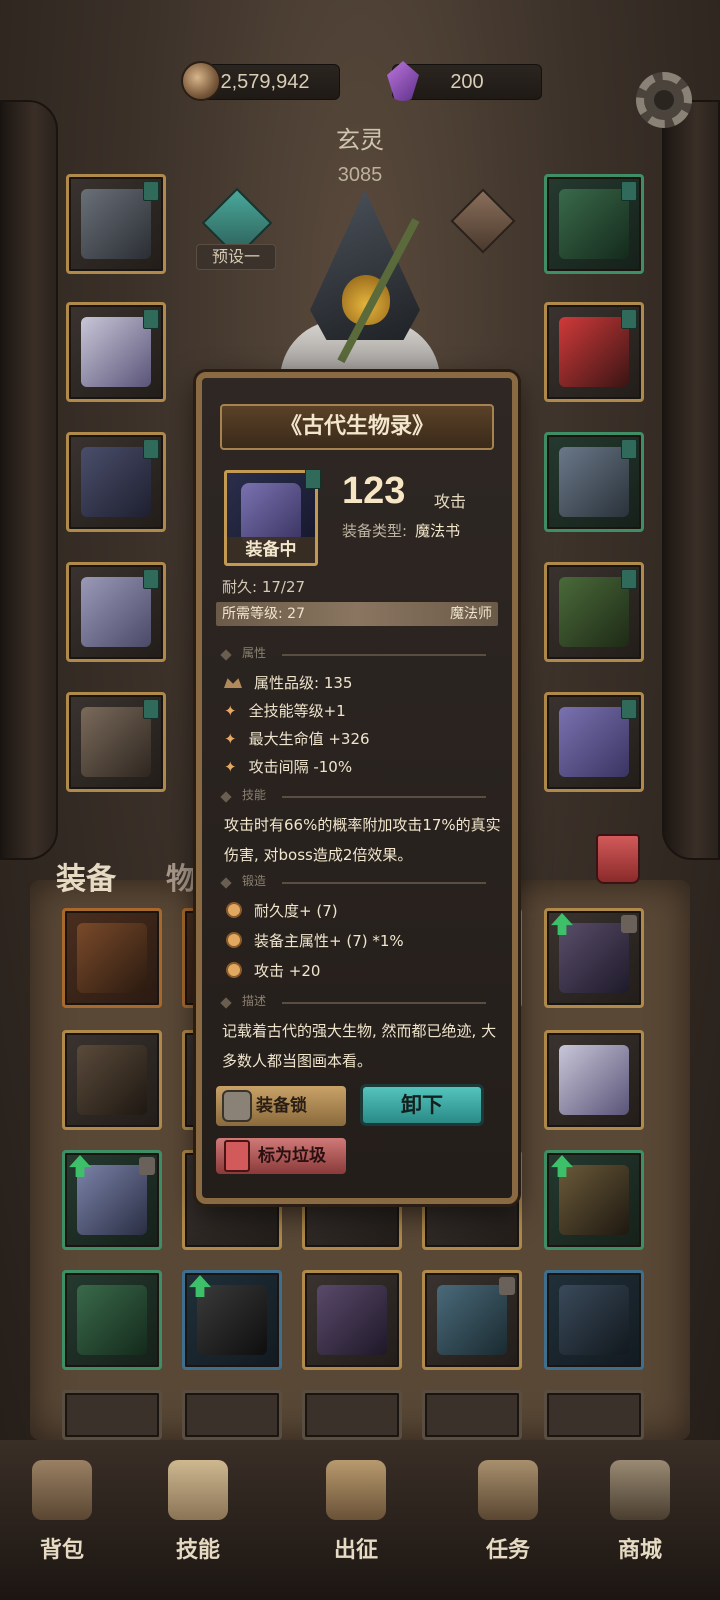 This screenshot has height=1600, width=720. I want to click on crown-icon, so click(233, 683).